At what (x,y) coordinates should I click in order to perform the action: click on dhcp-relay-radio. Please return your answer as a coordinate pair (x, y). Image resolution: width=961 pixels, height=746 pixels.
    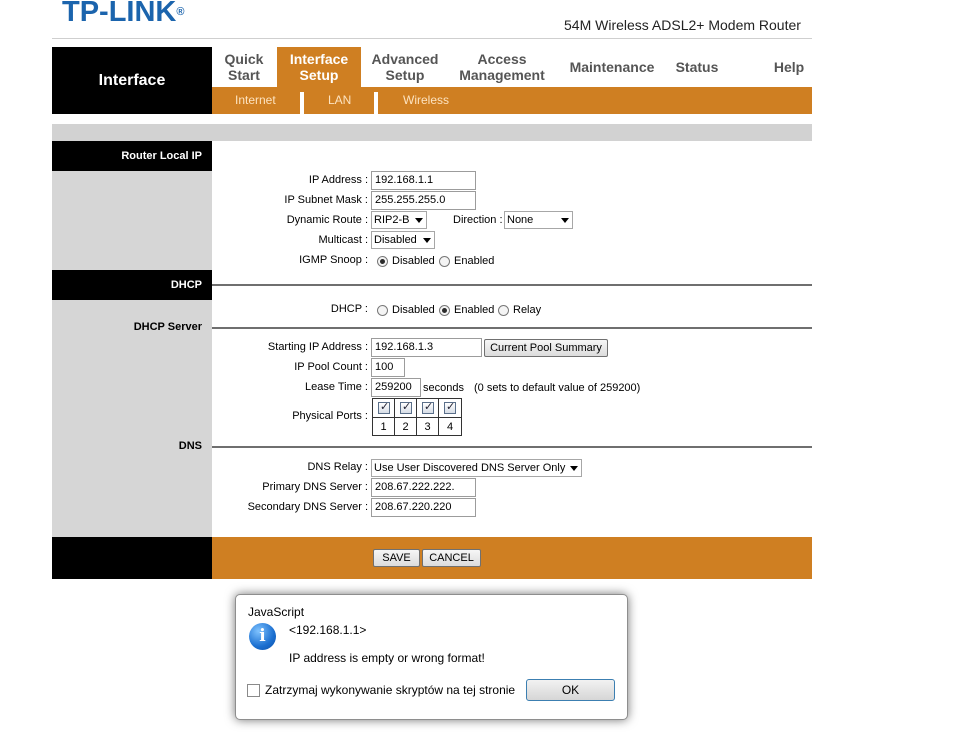
    Looking at the image, I should click on (503, 310).